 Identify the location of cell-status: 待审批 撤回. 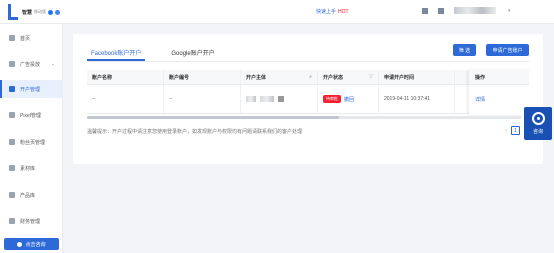
(348, 99).